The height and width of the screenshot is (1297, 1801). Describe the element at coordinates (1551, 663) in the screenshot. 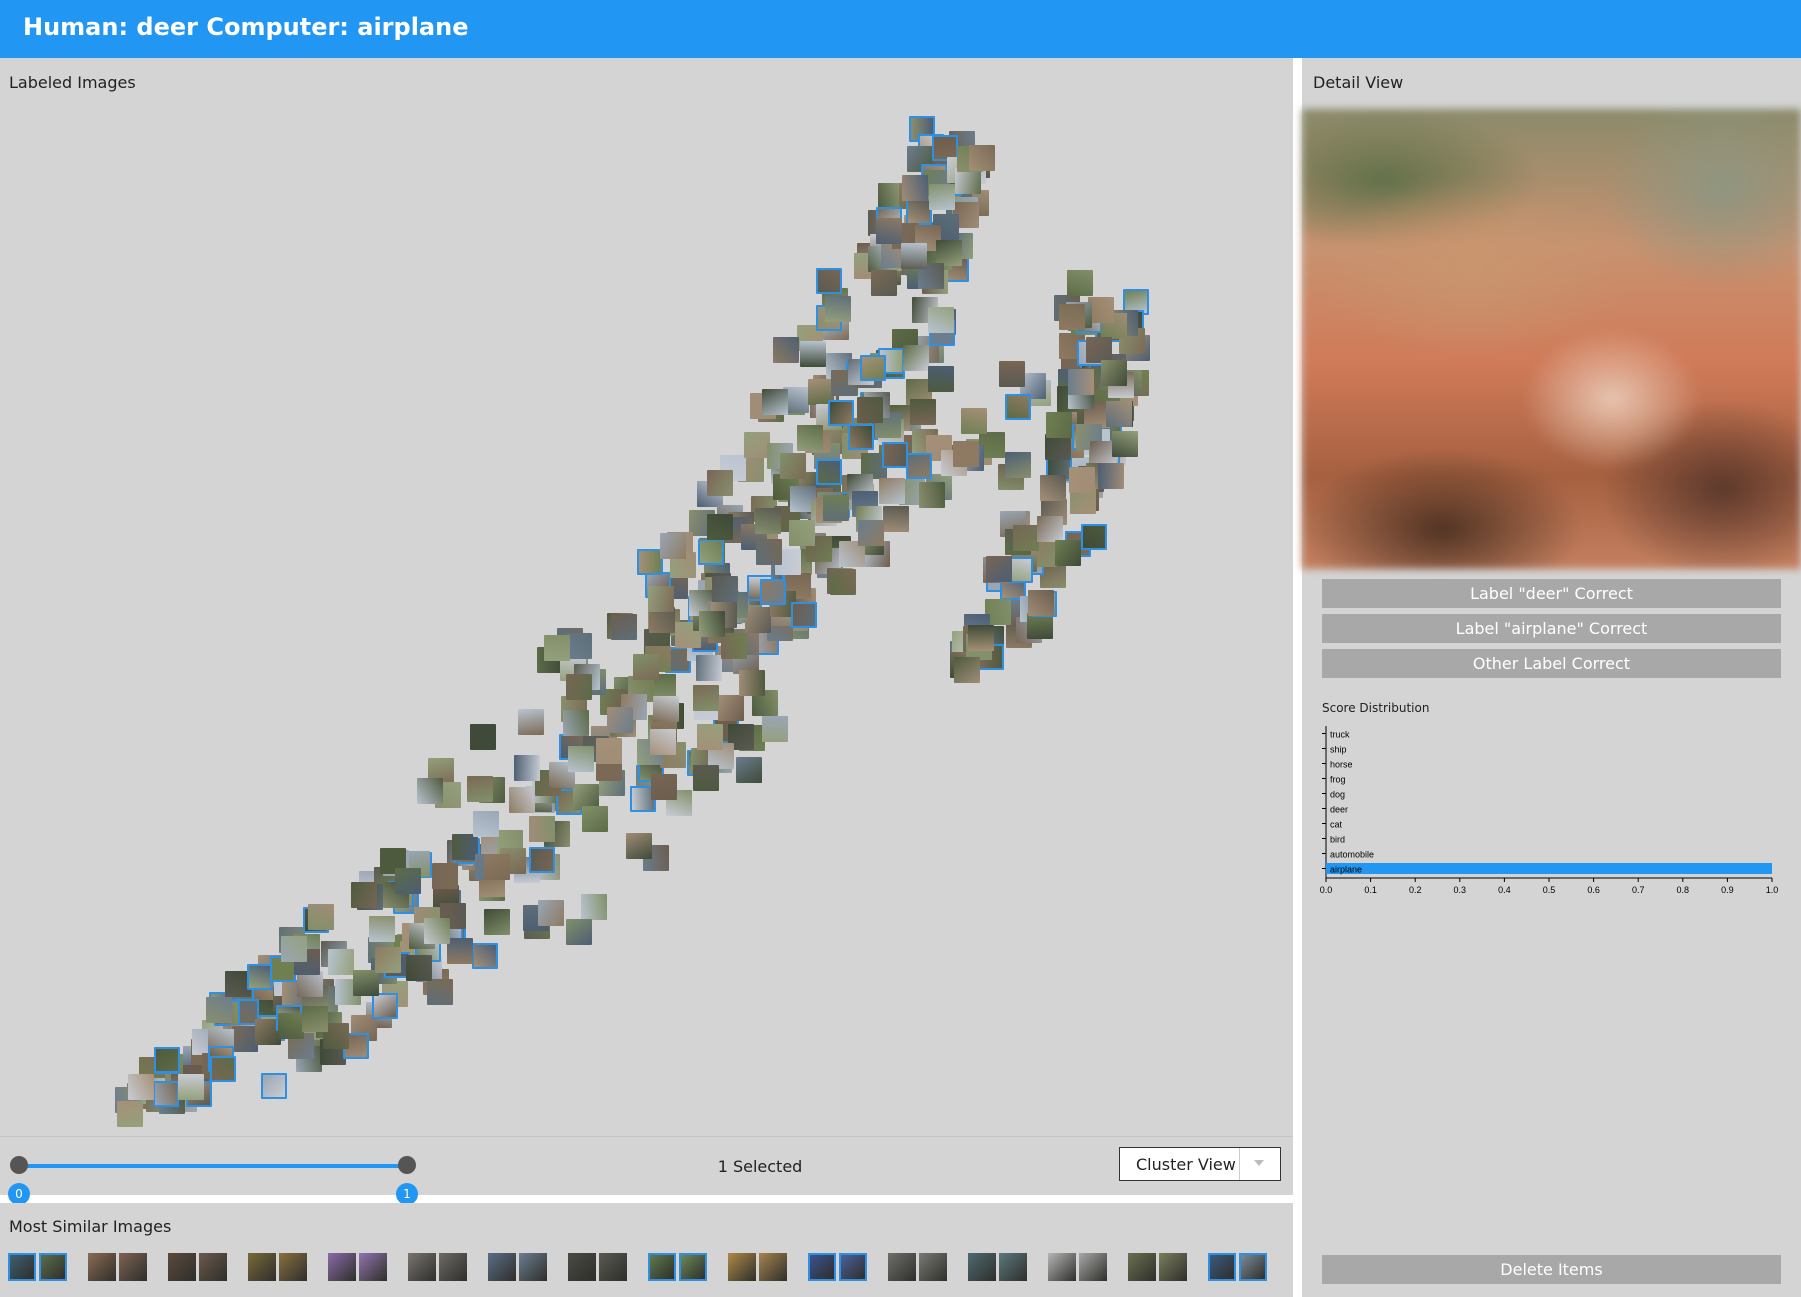

I see `other-label-correct-button: Other Label Correct` at that location.